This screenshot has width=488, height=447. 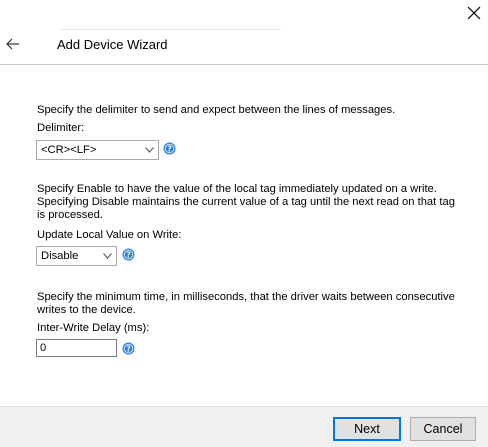 I want to click on delimiter-help-icon: ?, so click(x=169, y=148).